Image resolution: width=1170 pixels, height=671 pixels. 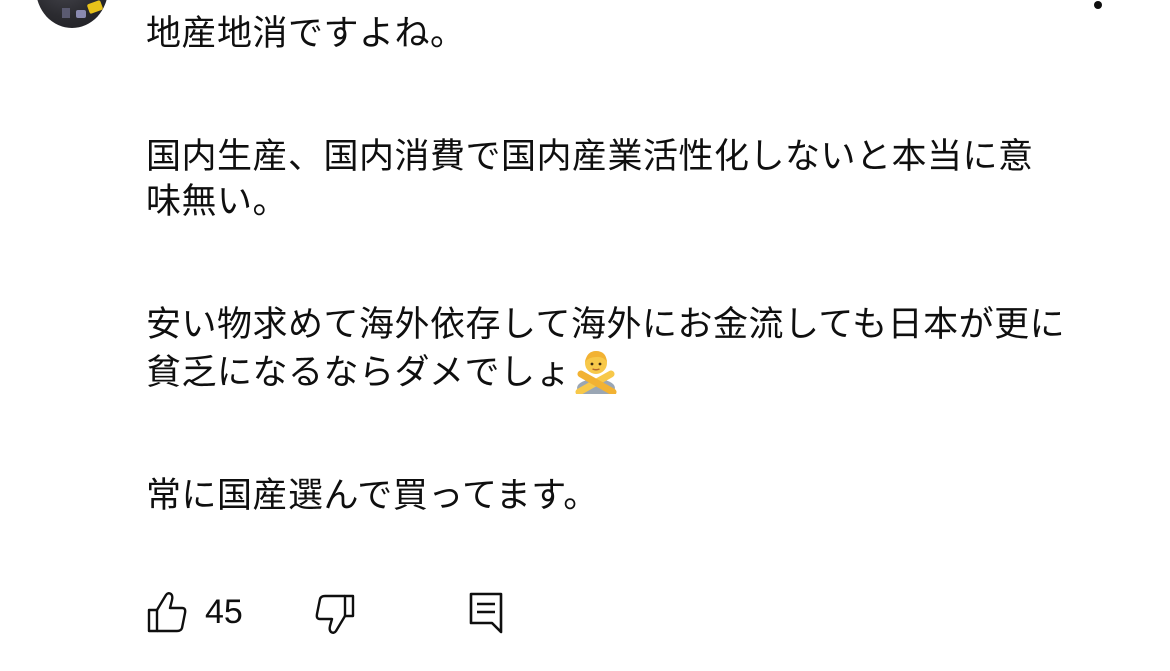 I want to click on comment-paragraph: 国内生産、国内消費で国内産業活性化しないと本当に意味無い。, so click(x=590, y=179).